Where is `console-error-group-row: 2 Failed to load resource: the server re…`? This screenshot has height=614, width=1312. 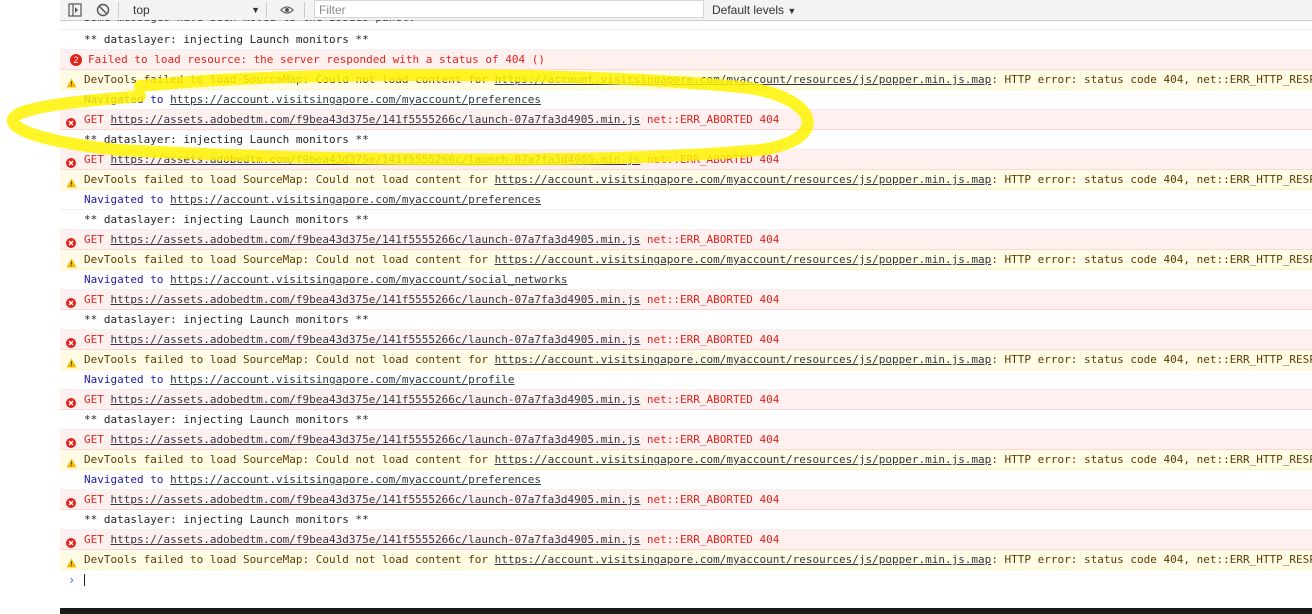
console-error-group-row: 2 Failed to load resource: the server re… is located at coordinates (686, 60).